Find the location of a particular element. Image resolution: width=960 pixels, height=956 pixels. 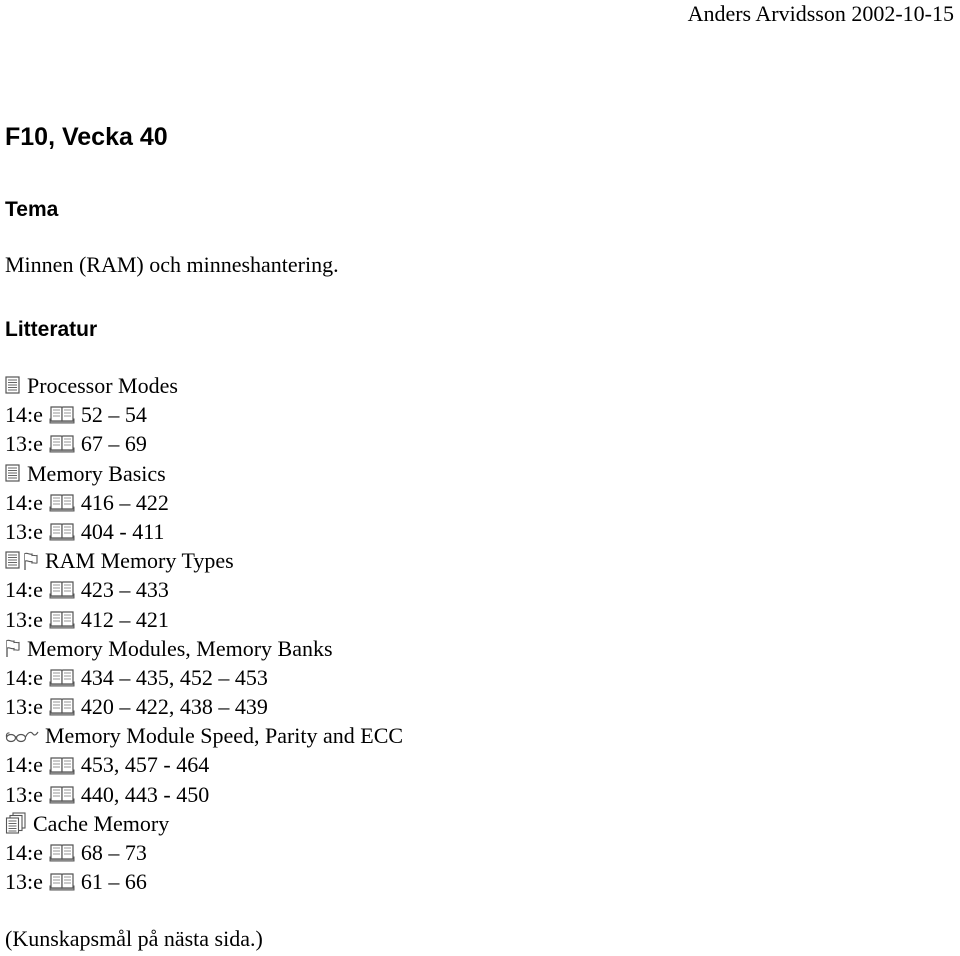

page-reference: 13:e 61 – 66 is located at coordinates (204, 881).